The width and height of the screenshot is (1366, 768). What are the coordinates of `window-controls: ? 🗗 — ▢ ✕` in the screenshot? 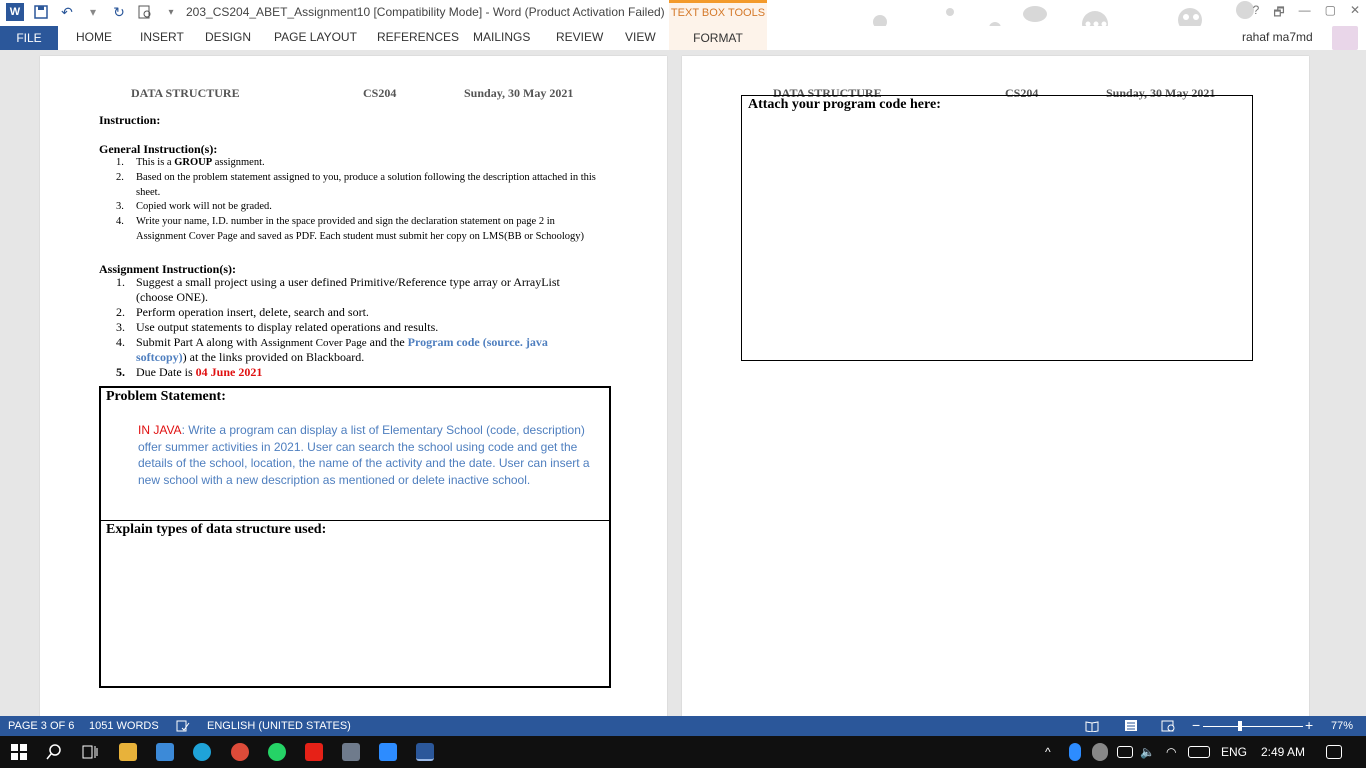 It's located at (1306, 13).